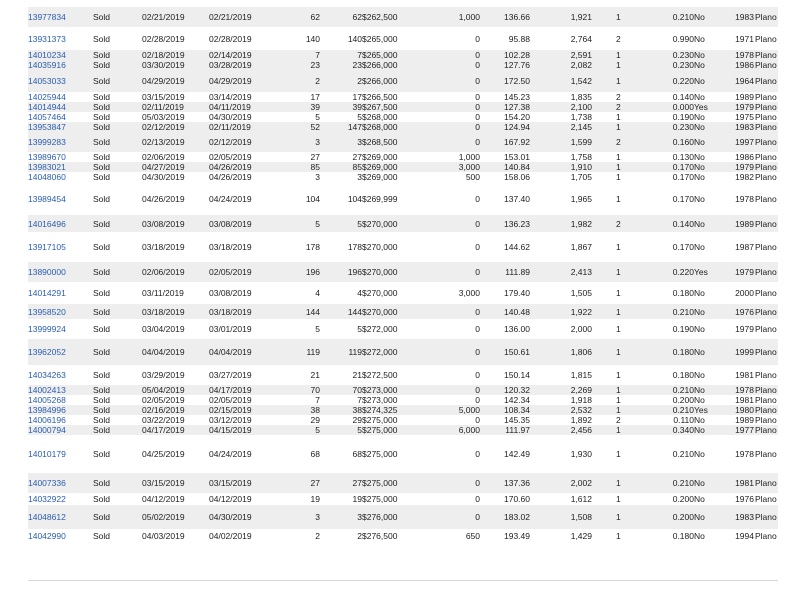 This screenshot has height=613, width=800. Describe the element at coordinates (47, 293) in the screenshot. I see `mls-link: 14014291` at that location.